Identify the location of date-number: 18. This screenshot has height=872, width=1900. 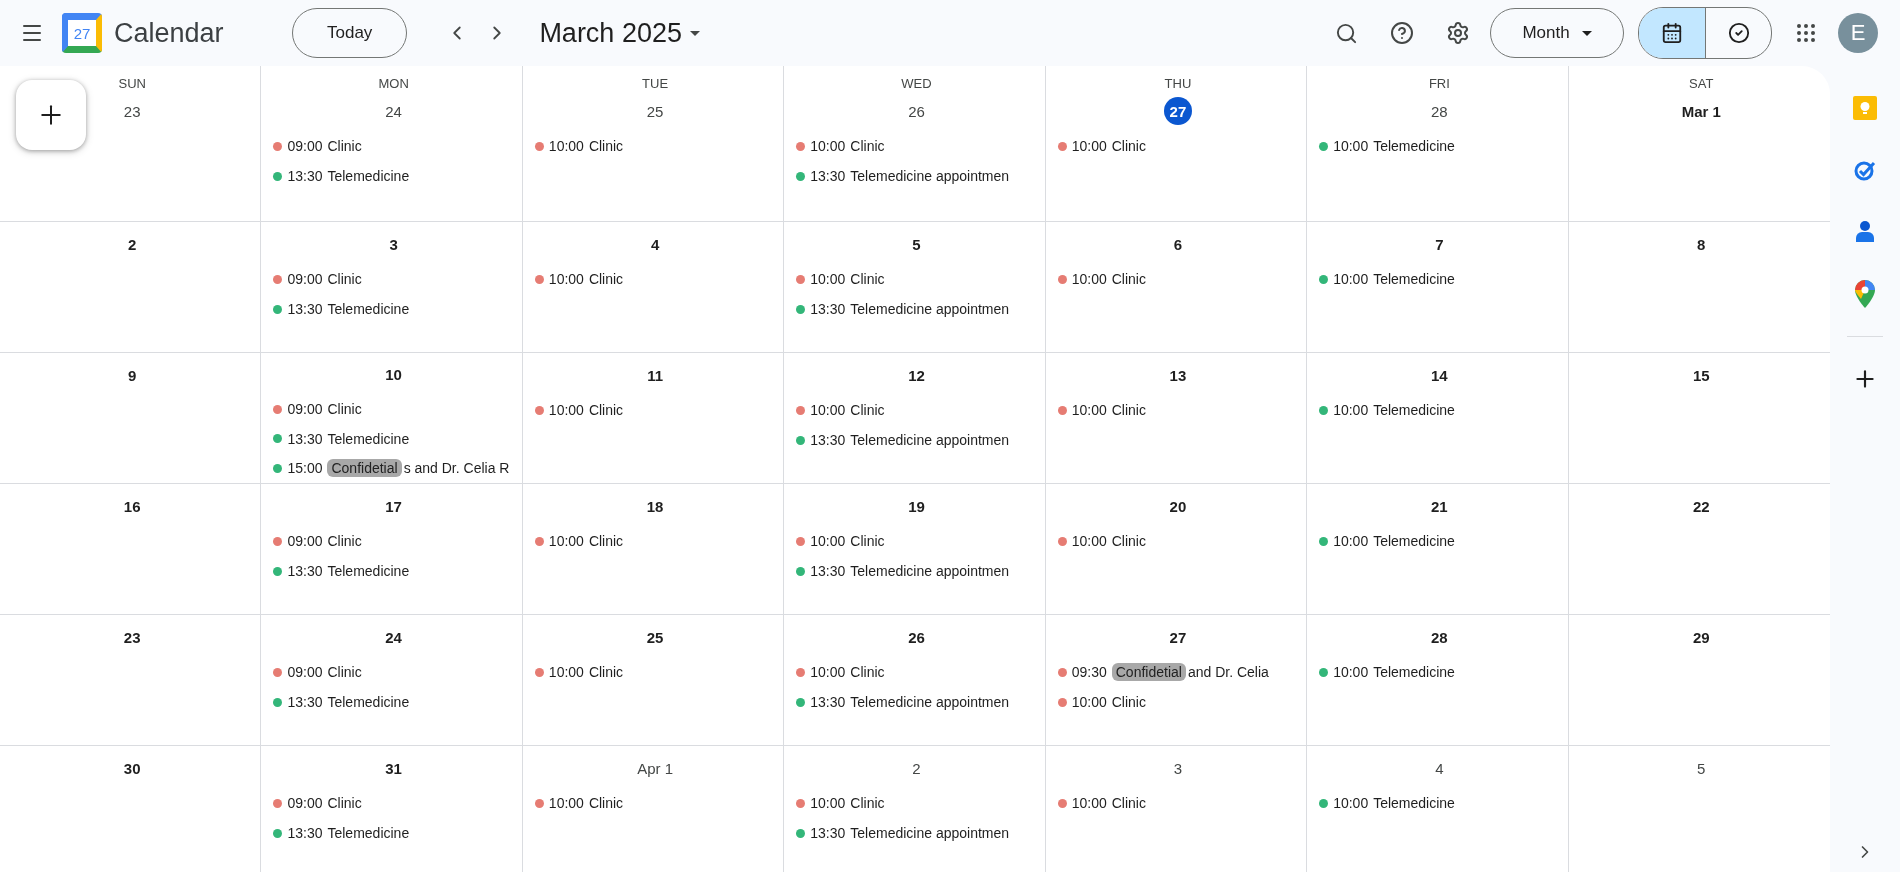
(655, 506).